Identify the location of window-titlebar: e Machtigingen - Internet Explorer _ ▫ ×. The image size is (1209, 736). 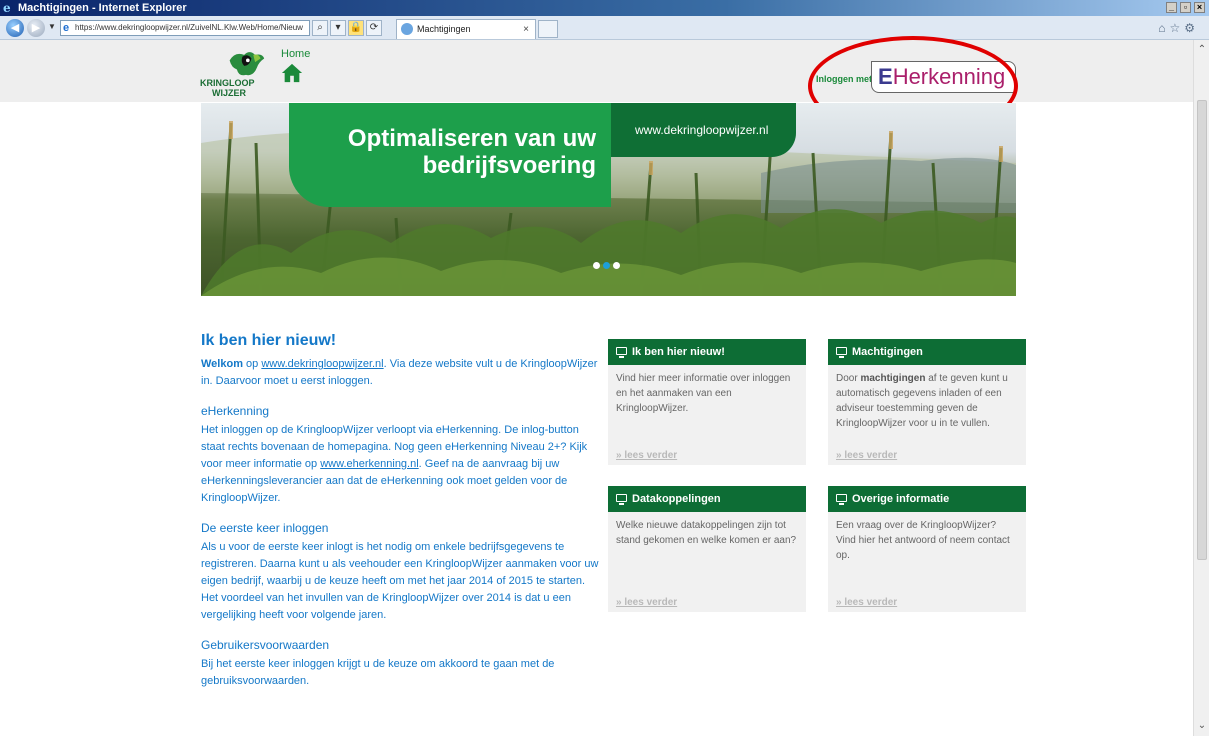
(604, 8).